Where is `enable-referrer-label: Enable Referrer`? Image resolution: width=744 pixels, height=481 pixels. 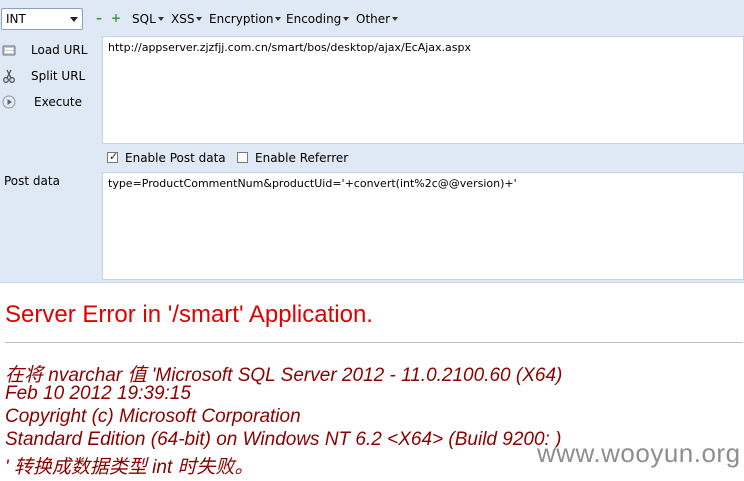 enable-referrer-label: Enable Referrer is located at coordinates (302, 158).